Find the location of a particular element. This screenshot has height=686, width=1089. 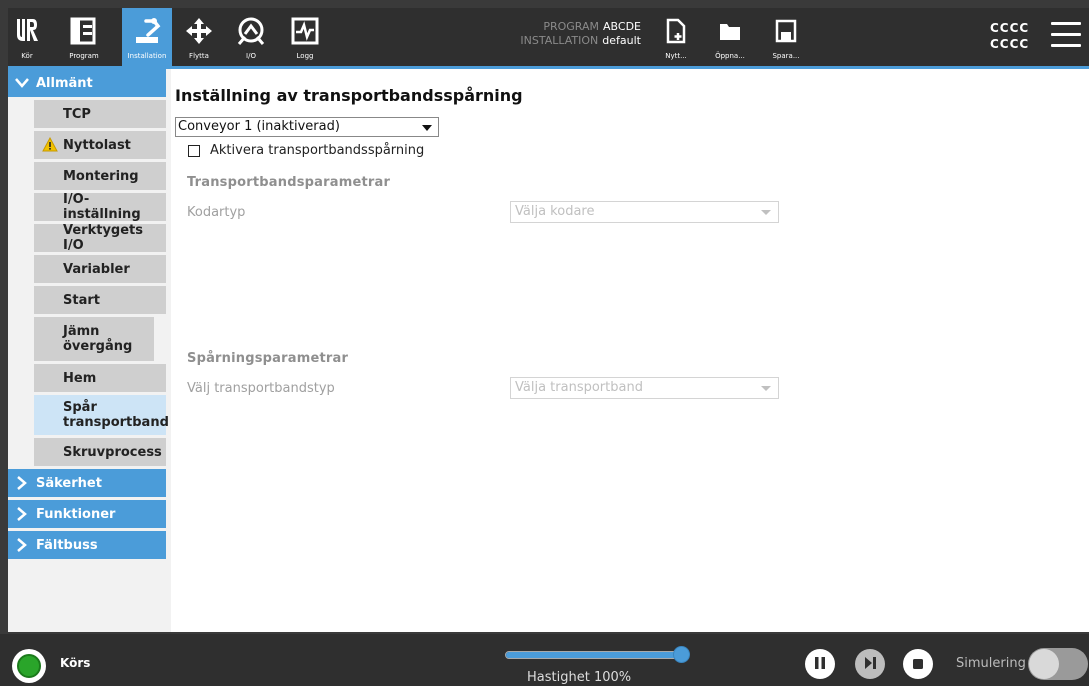

sidebar-item-label: Montering is located at coordinates (101, 176).